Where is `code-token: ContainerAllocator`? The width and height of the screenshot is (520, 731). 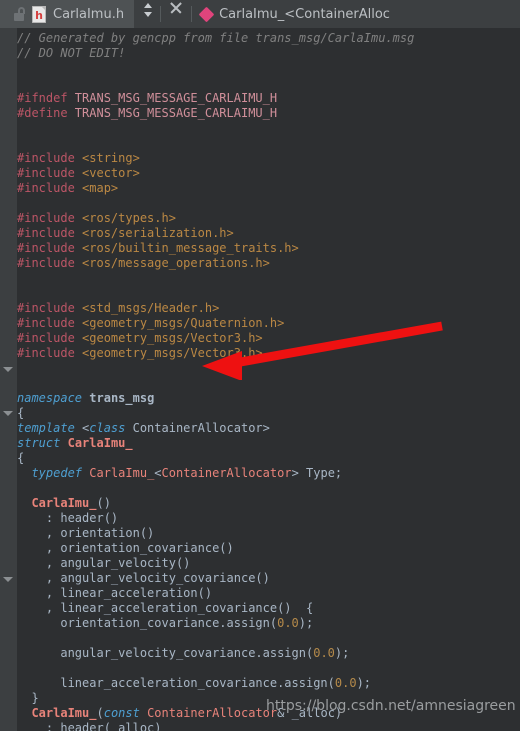
code-token: ContainerAllocator is located at coordinates (212, 713).